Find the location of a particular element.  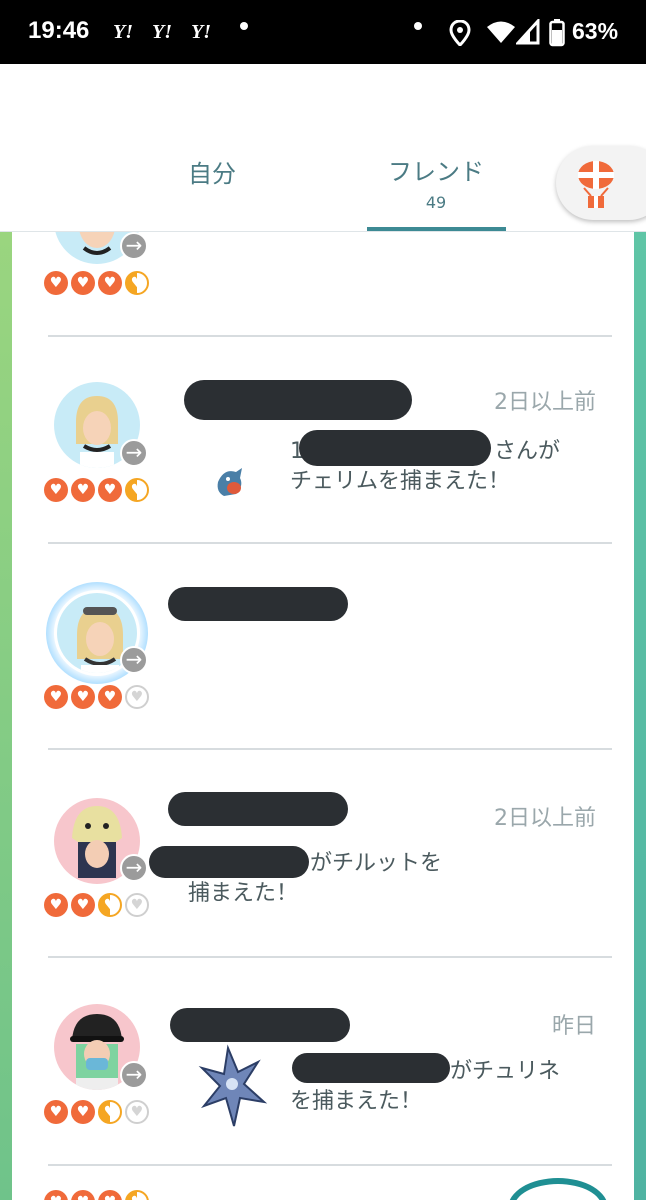

wifi-icon is located at coordinates (501, 32).